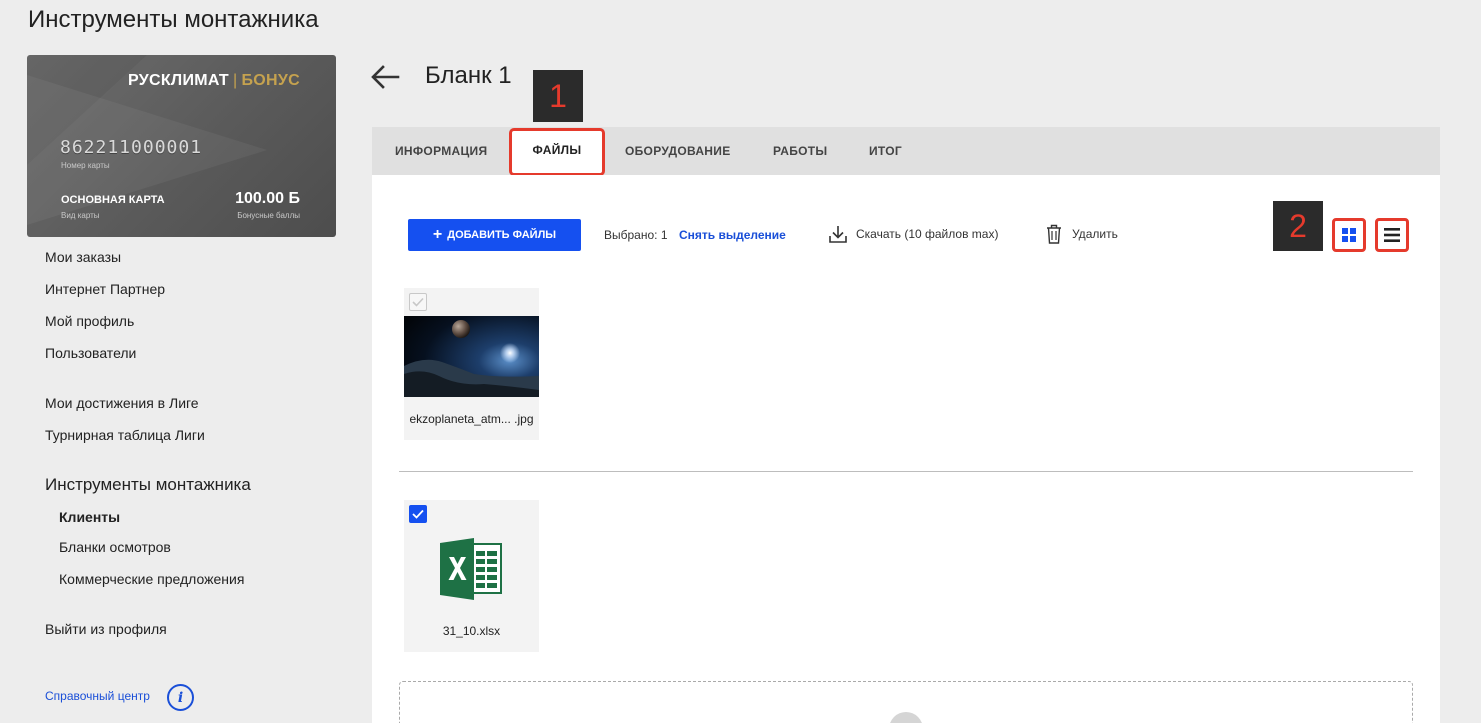 The image size is (1481, 723). Describe the element at coordinates (471, 356) in the screenshot. I see `image-thumbnail` at that location.